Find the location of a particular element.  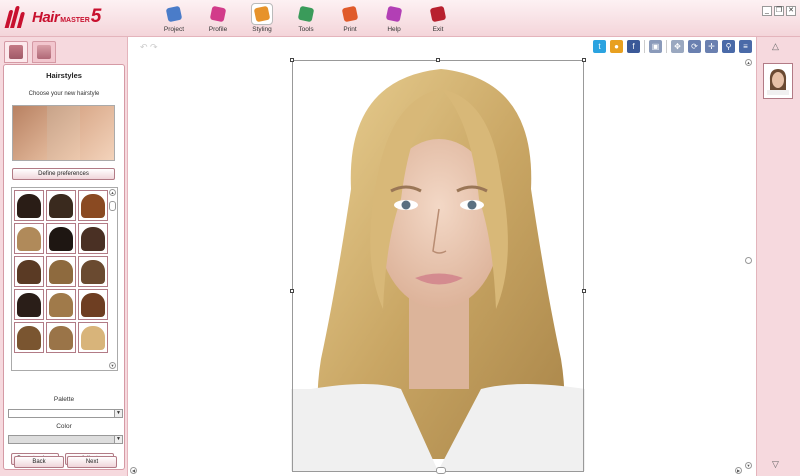

color-select: ▼ is located at coordinates (65, 439).